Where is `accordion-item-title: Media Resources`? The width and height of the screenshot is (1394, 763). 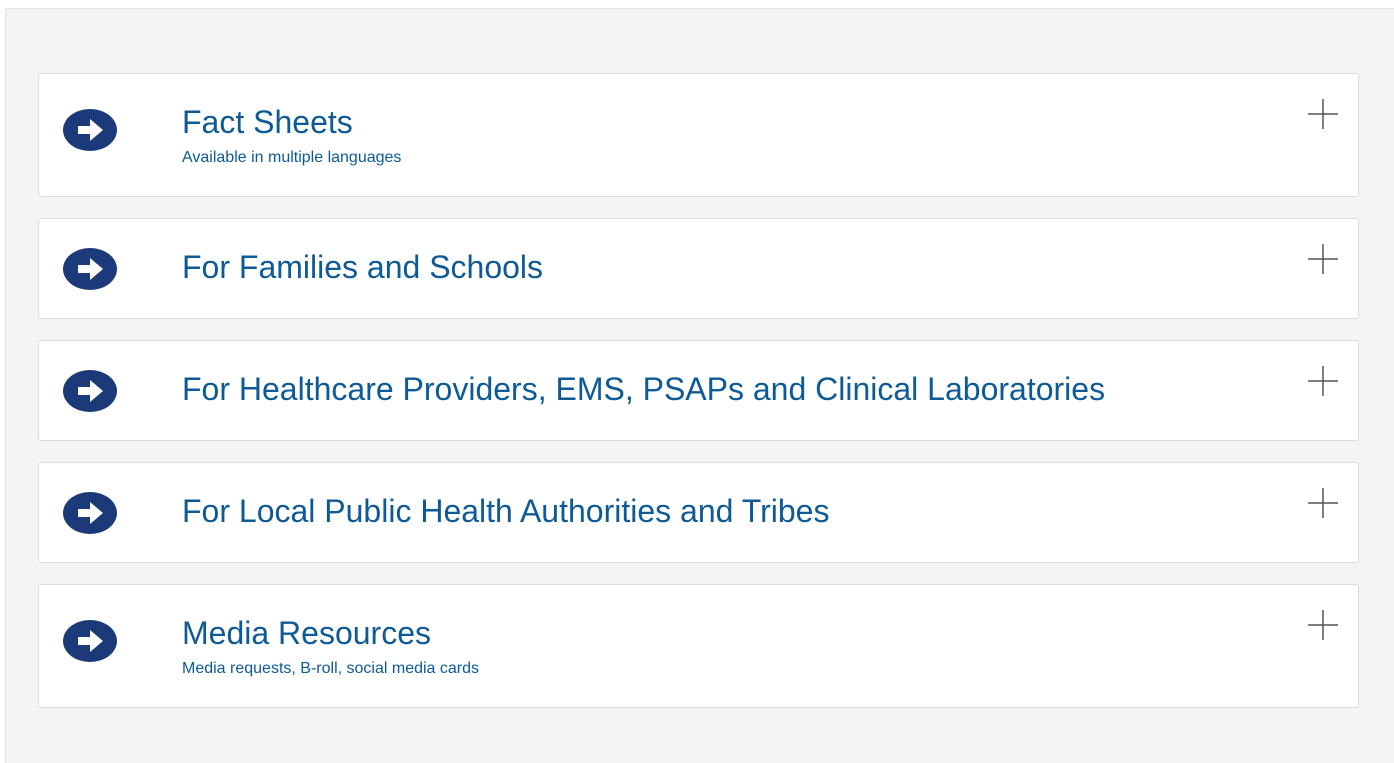
accordion-item-title: Media Resources is located at coordinates (306, 633).